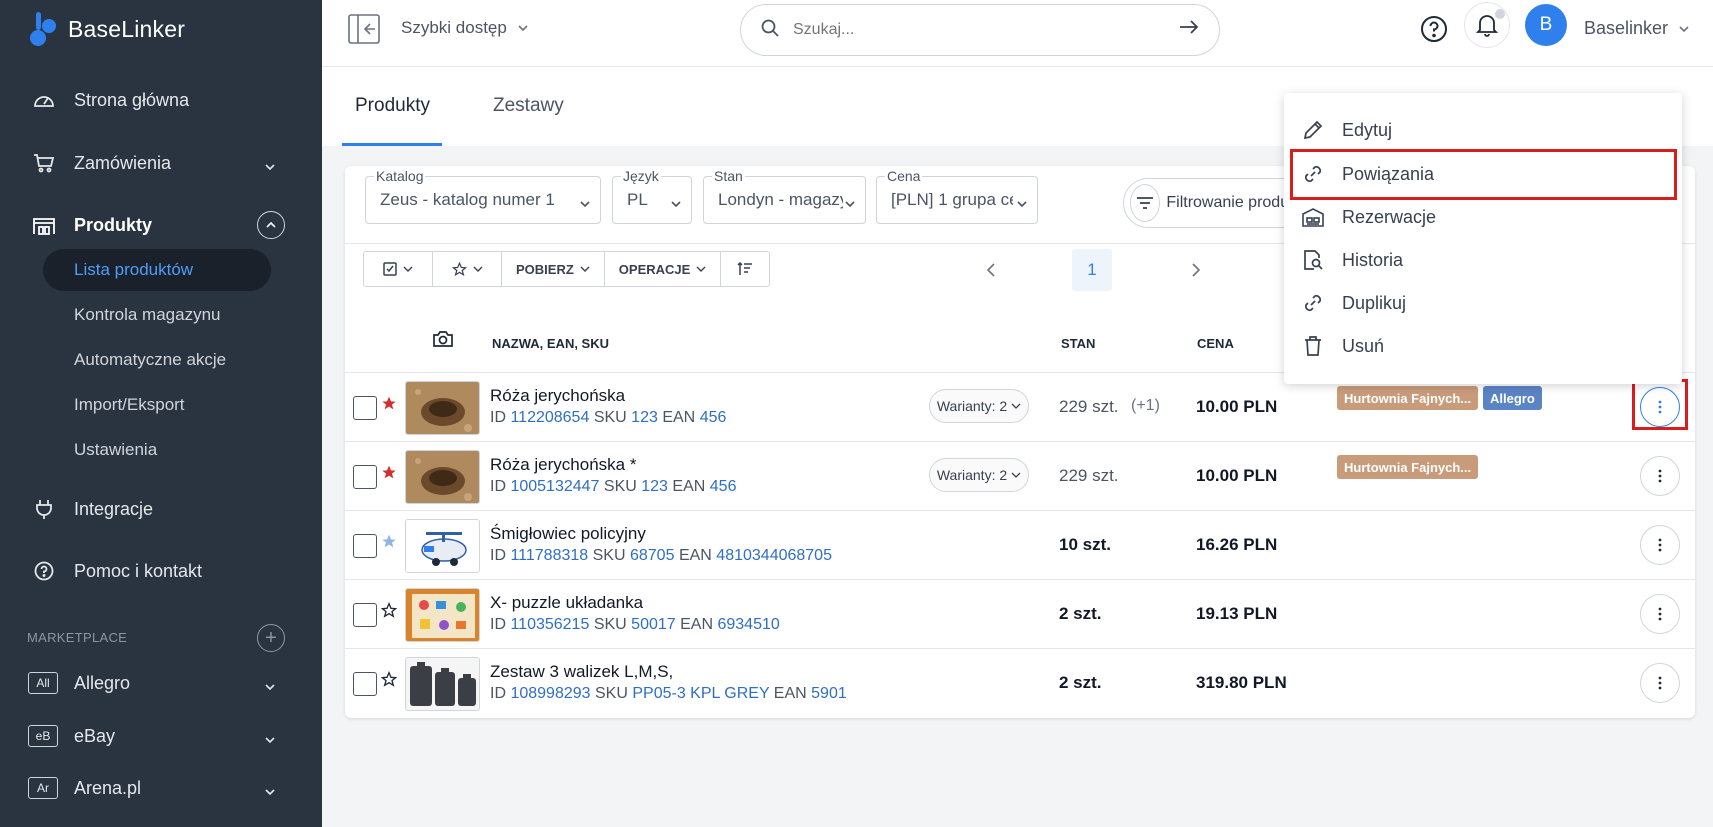 The image size is (1713, 827). What do you see at coordinates (568, 534) in the screenshot?
I see `product-name: Śmigłowiec policyjny` at bounding box center [568, 534].